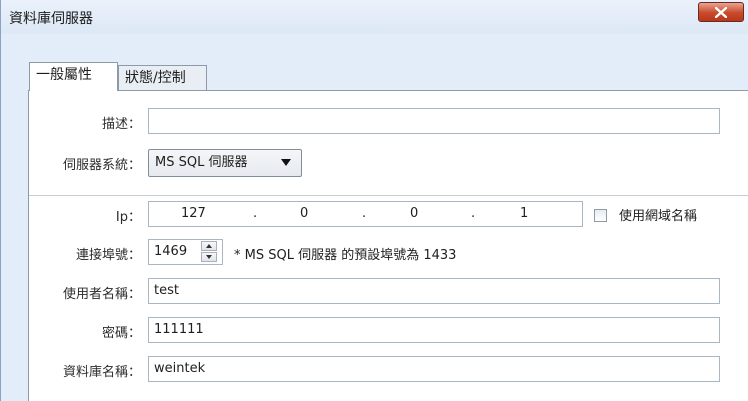 This screenshot has height=401, width=748. I want to click on port-value: 1469, so click(171, 251).